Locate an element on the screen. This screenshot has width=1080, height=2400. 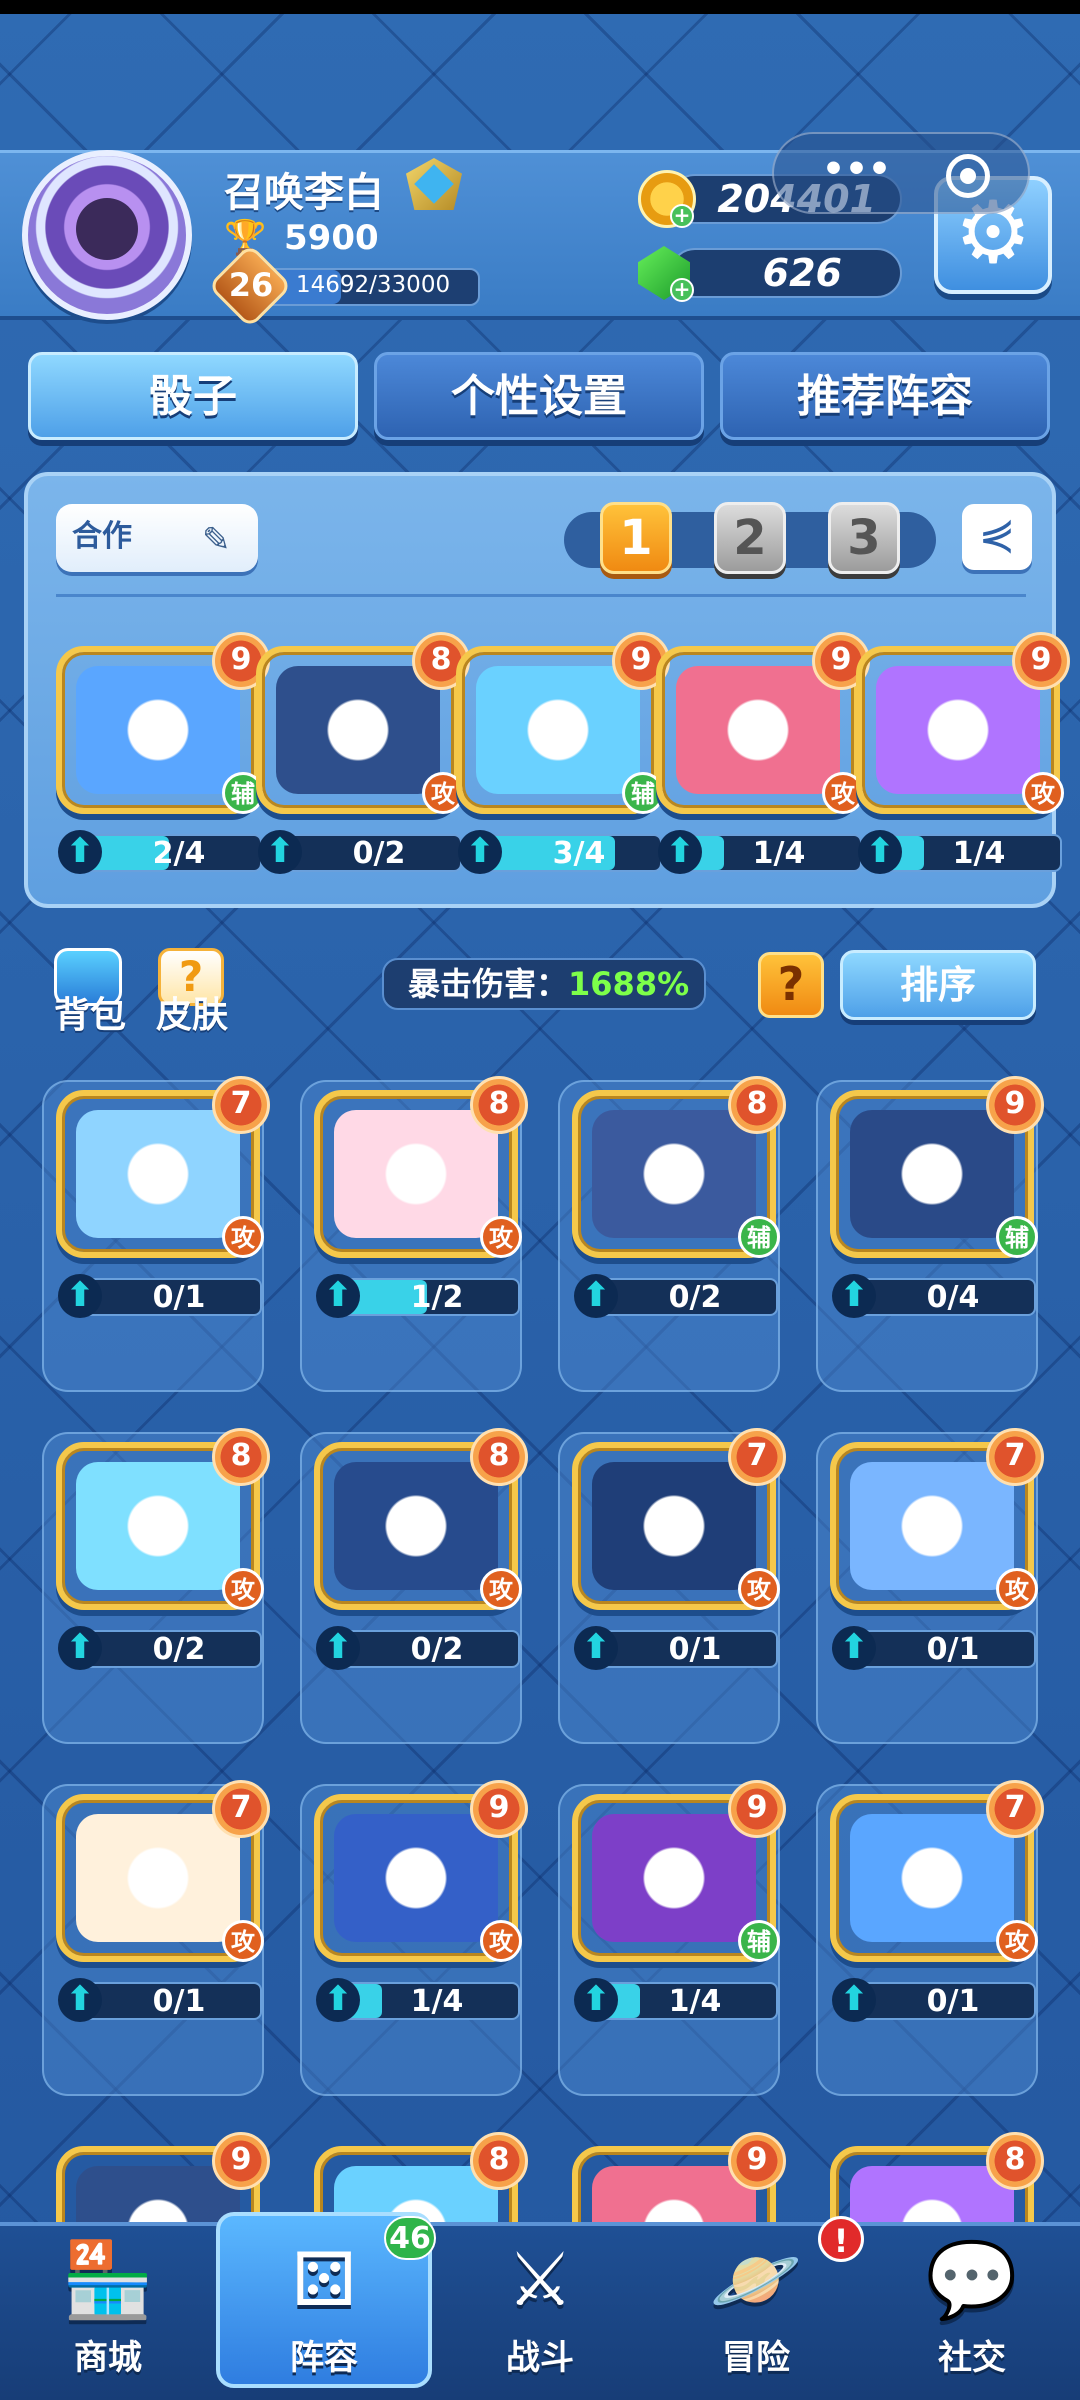
vampire-icon is located at coordinates (932, 1878).